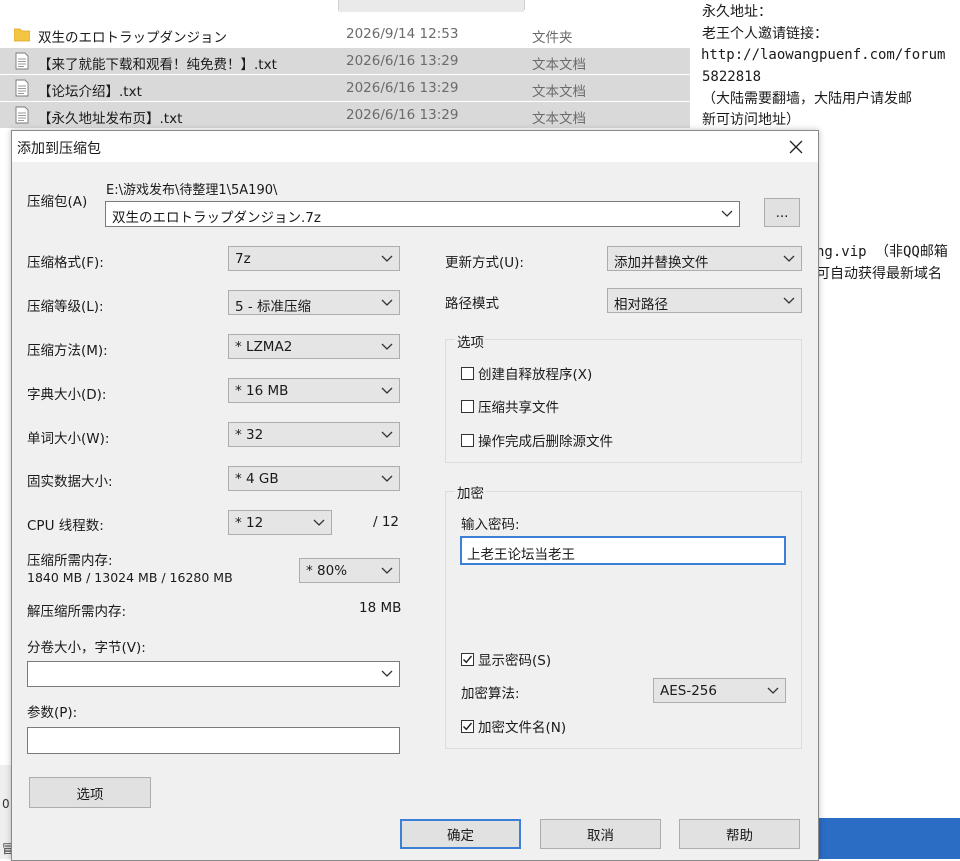  Describe the element at coordinates (59, 149) in the screenshot. I see `dialog-title: 添加到压缩包` at that location.